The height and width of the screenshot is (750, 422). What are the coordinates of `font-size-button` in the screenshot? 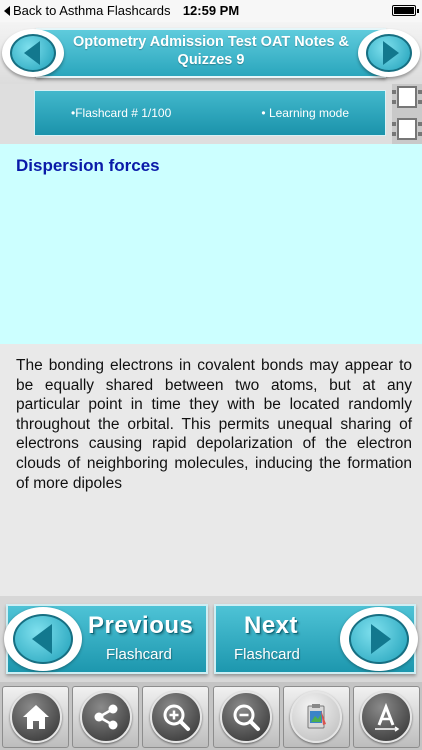 It's located at (386, 717).